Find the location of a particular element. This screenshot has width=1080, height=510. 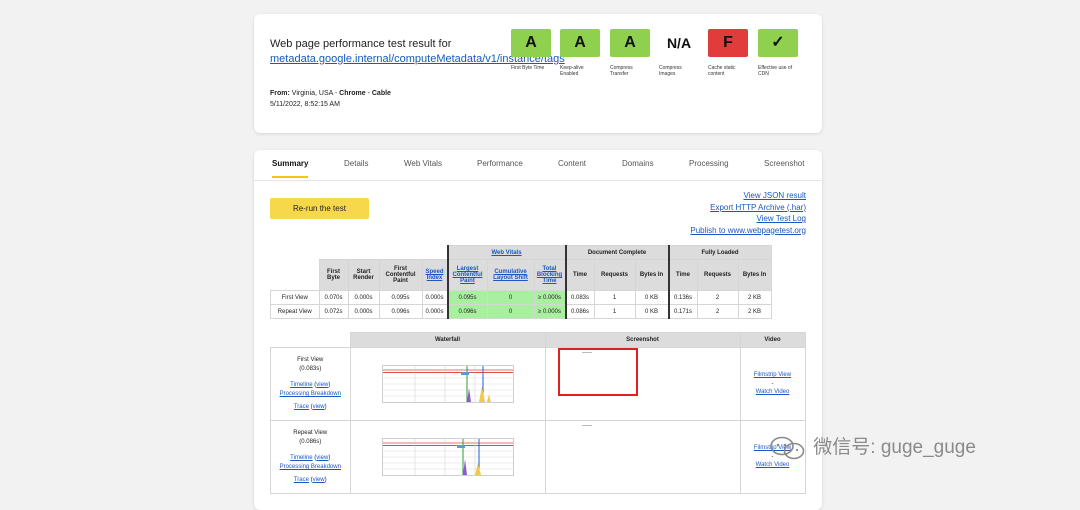

col-lcp: Largest Contentful Paint is located at coordinates (467, 275).